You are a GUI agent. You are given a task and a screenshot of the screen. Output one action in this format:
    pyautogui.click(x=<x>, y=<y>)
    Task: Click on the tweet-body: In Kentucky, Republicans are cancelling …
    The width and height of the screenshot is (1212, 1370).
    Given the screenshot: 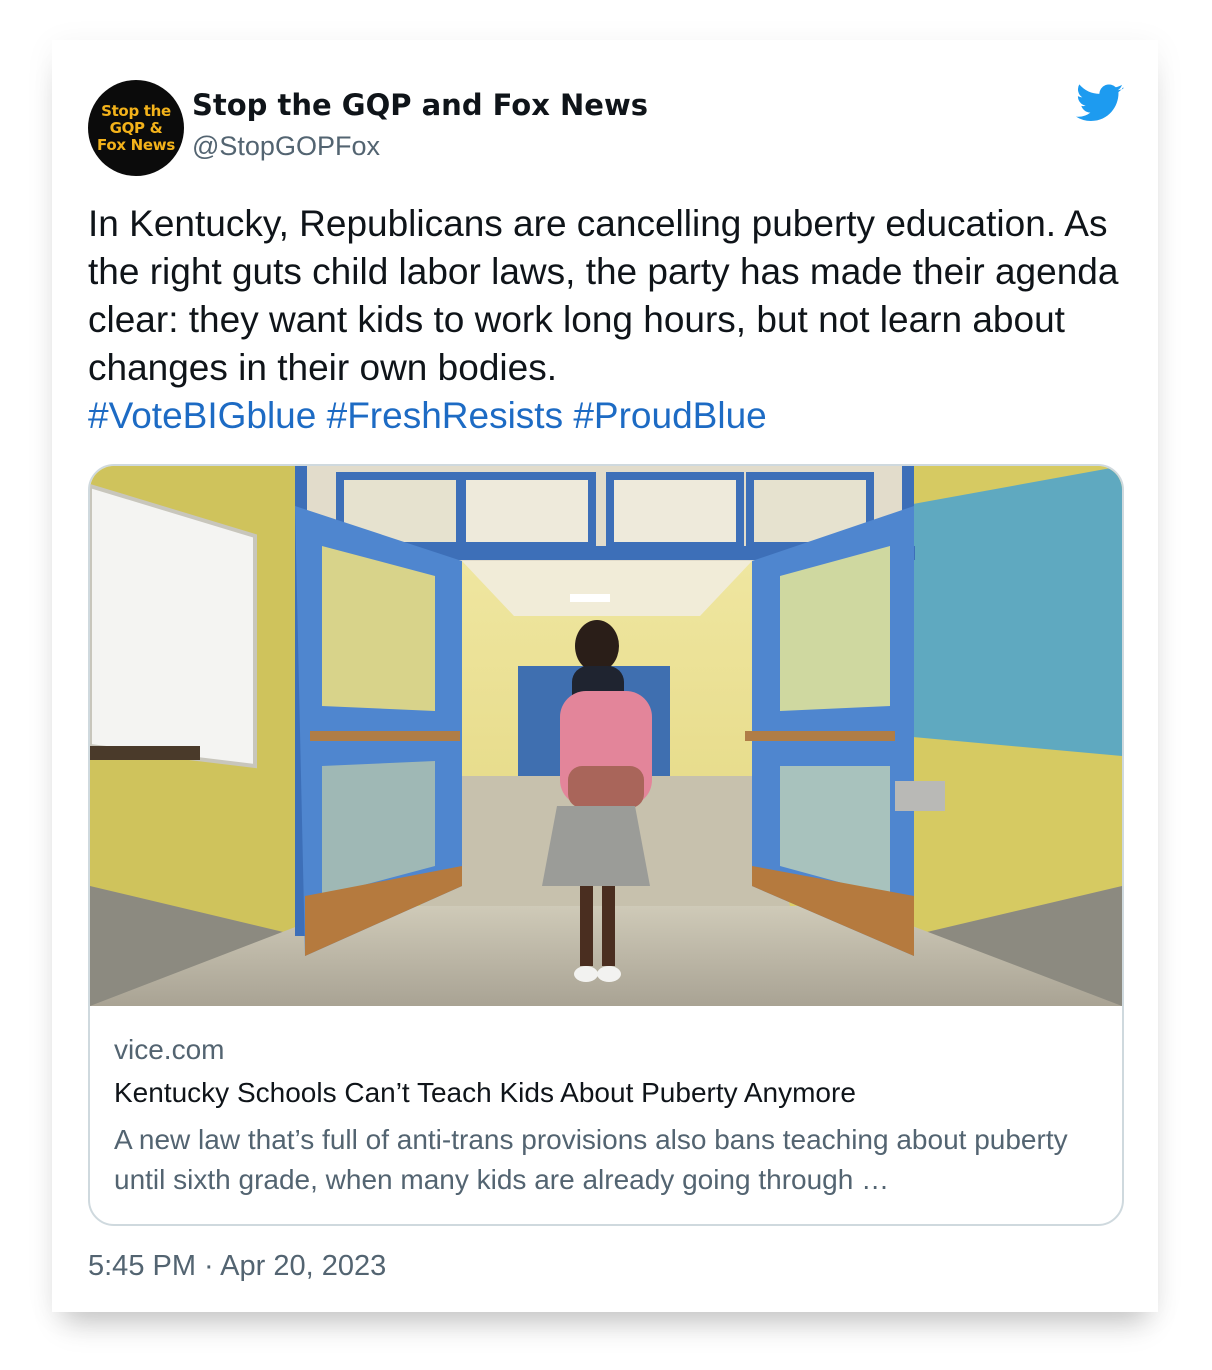 What is the action you would take?
    pyautogui.click(x=603, y=295)
    